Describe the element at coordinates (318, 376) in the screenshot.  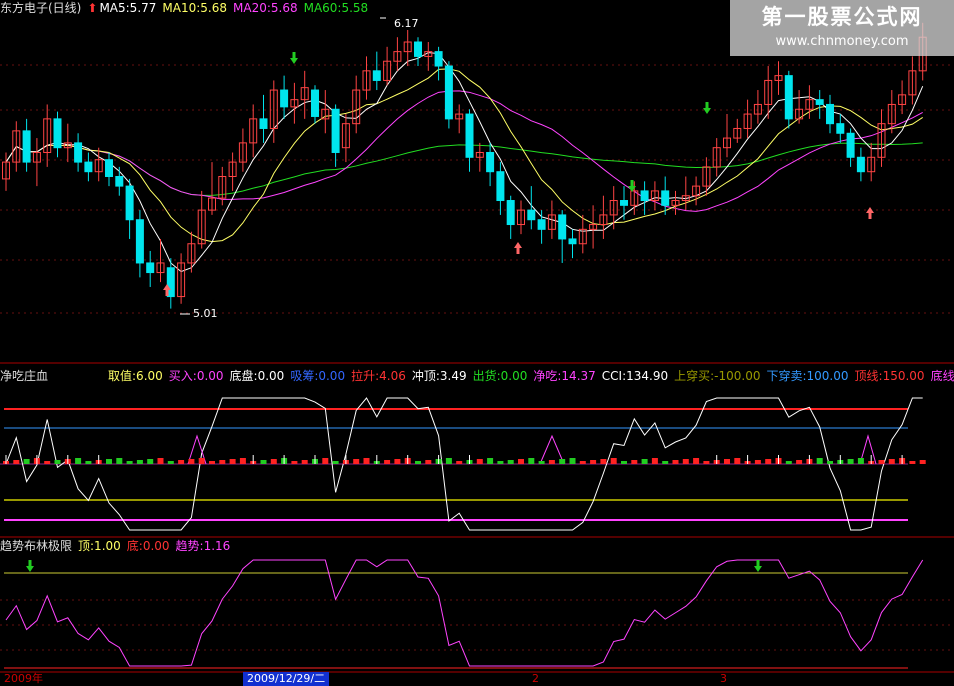
I see `indicator-value-3: 吸筹:0.00` at that location.